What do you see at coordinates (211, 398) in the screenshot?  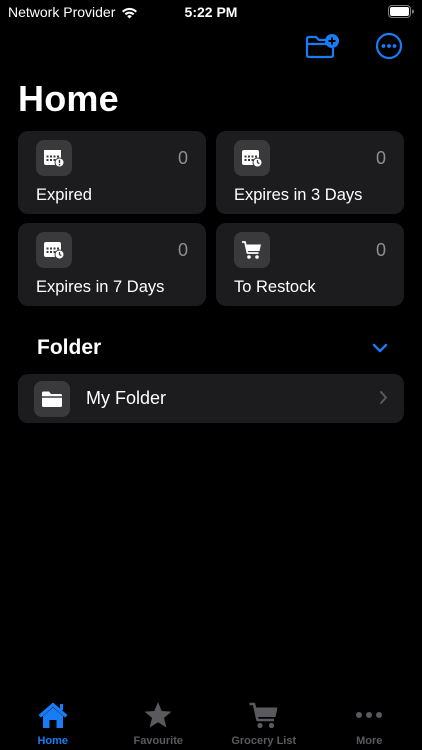 I see `folder-row-my-folder: My Folder` at bounding box center [211, 398].